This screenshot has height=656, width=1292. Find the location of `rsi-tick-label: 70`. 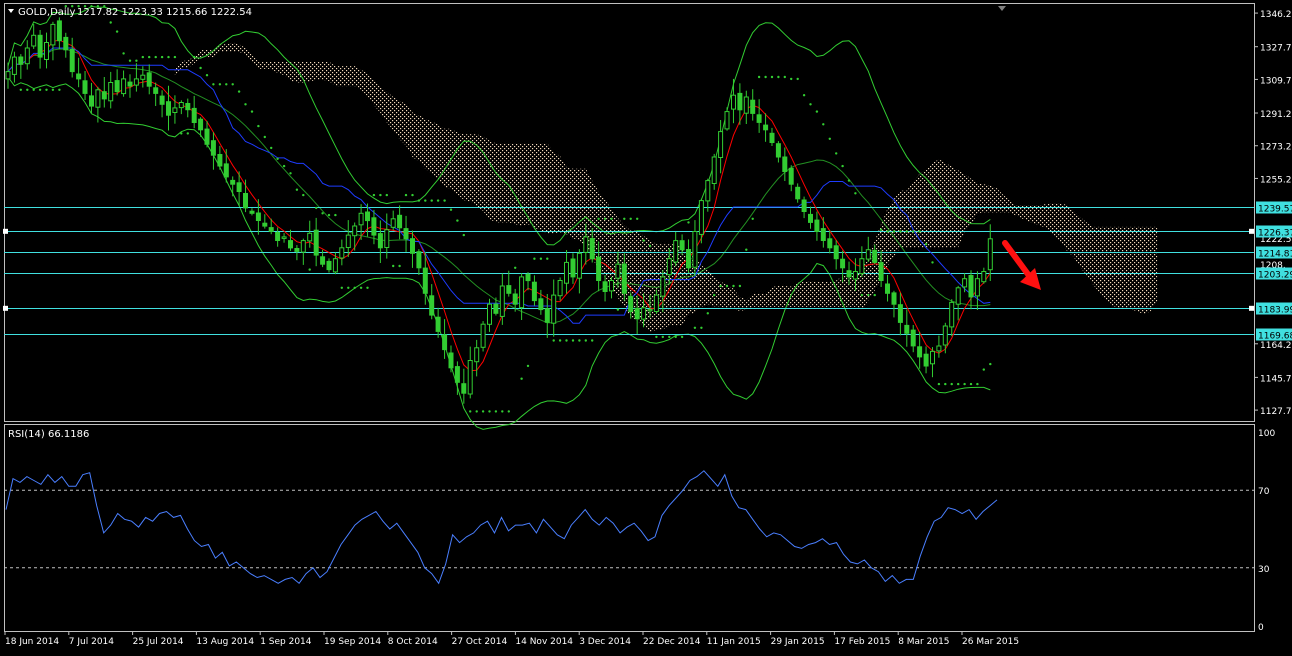

rsi-tick-label: 70 is located at coordinates (1264, 492).